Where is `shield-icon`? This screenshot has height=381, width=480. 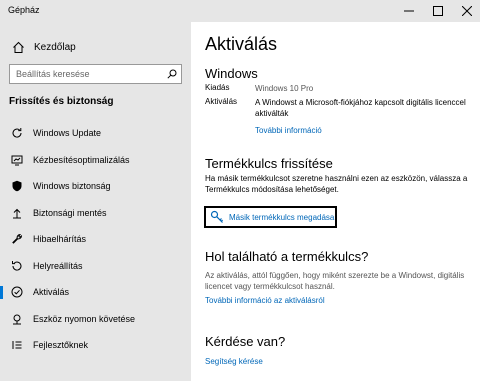 shield-icon is located at coordinates (17, 186).